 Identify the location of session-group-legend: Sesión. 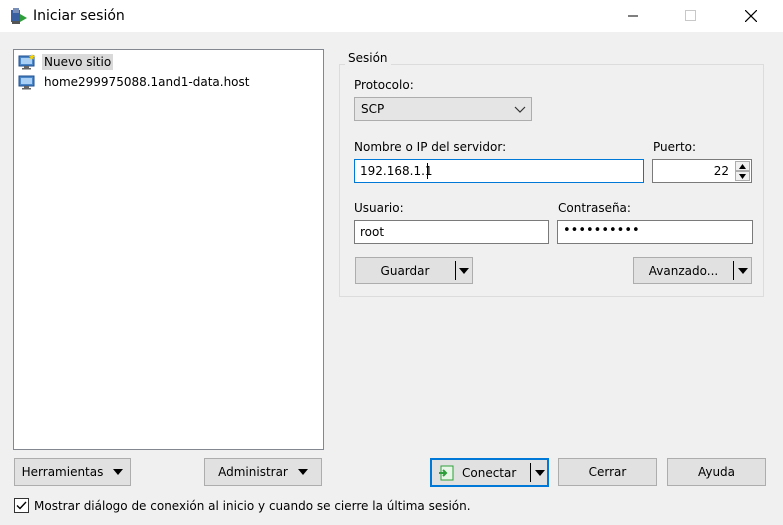
(368, 58).